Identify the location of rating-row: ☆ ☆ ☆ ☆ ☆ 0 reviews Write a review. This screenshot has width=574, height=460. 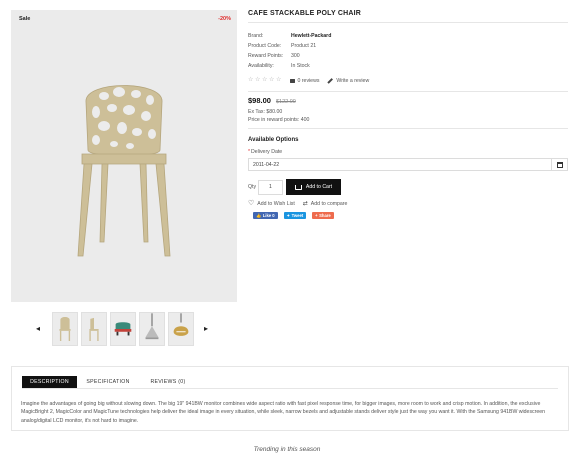
(408, 81).